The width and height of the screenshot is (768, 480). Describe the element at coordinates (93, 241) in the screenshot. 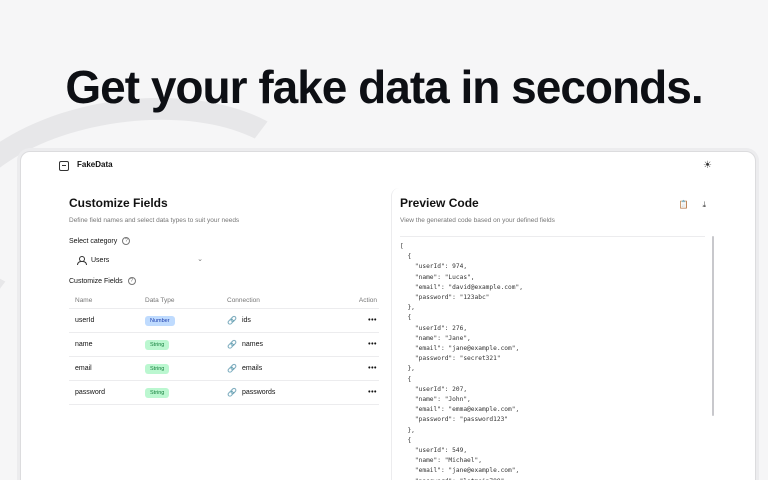

I see `category-label: Select category` at that location.